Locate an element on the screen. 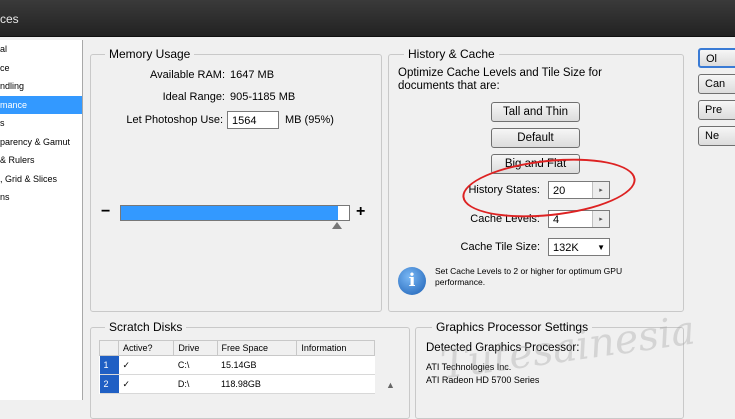 Image resolution: width=735 pixels, height=419 pixels. prev-button: Pre is located at coordinates (716, 110).